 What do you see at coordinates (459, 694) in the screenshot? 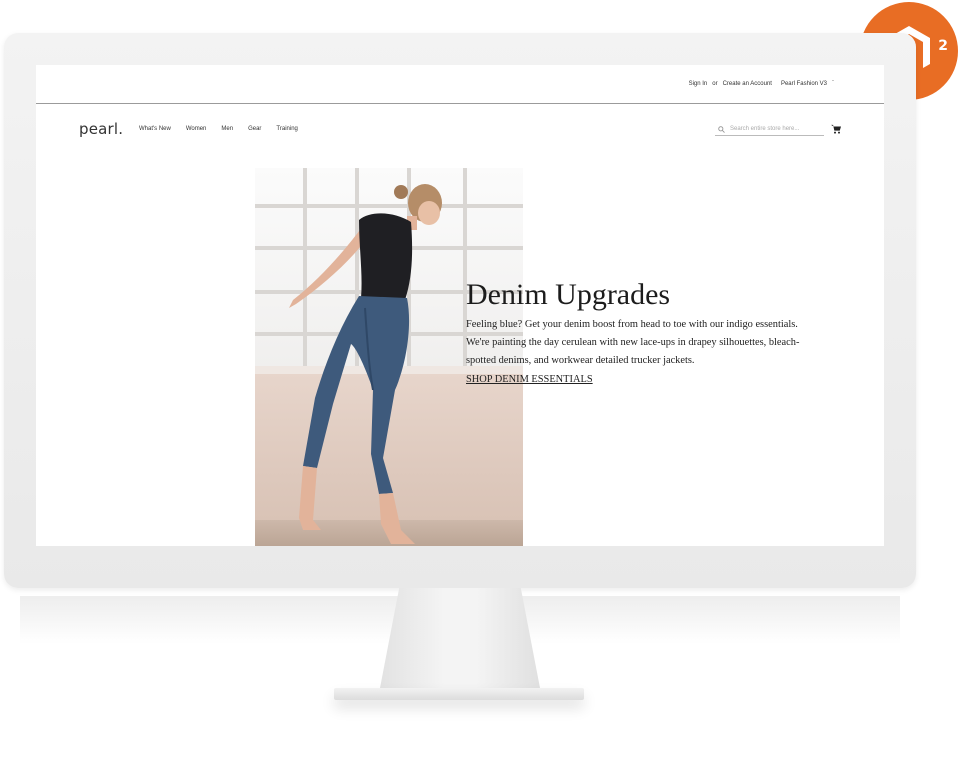
I see `monitor-base` at bounding box center [459, 694].